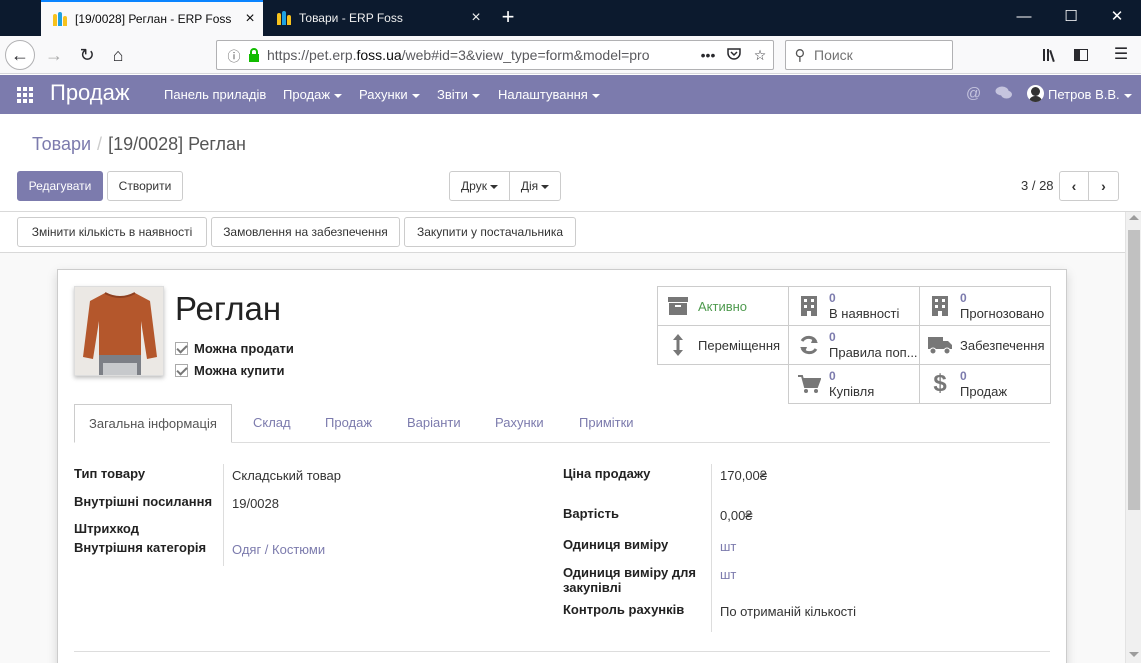  I want to click on tab-inventory: Склад, so click(272, 423).